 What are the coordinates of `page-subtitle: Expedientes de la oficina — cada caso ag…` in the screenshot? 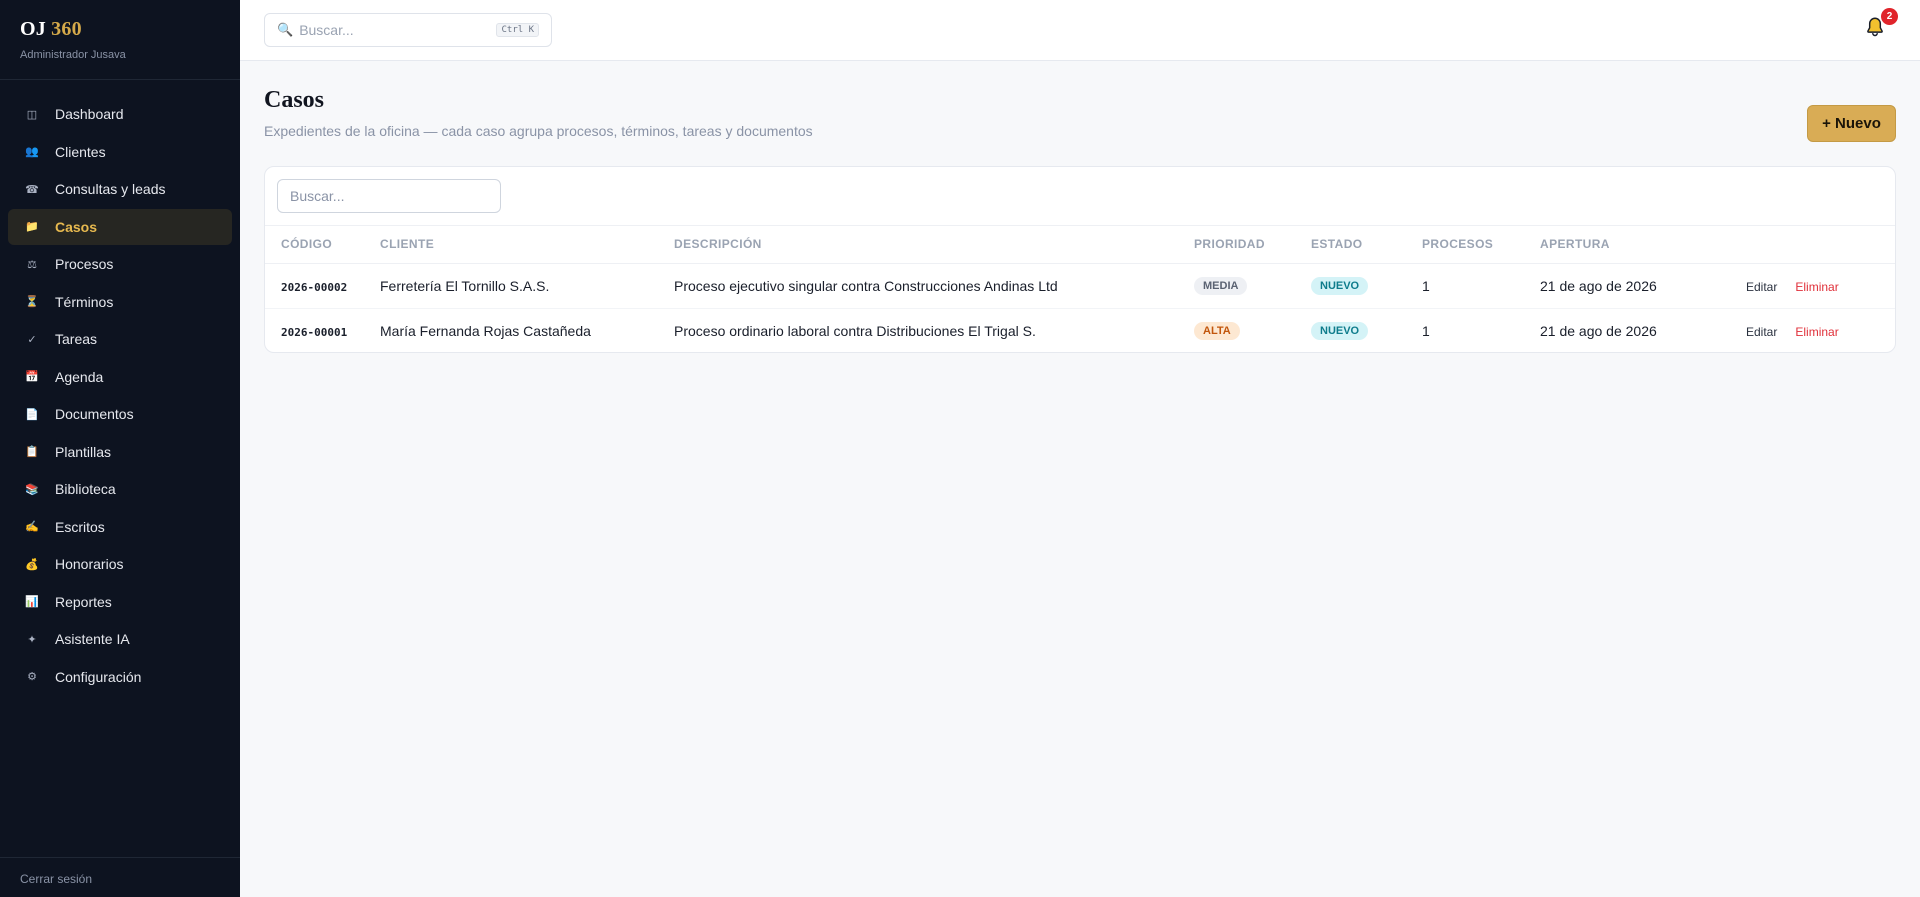 It's located at (538, 131).